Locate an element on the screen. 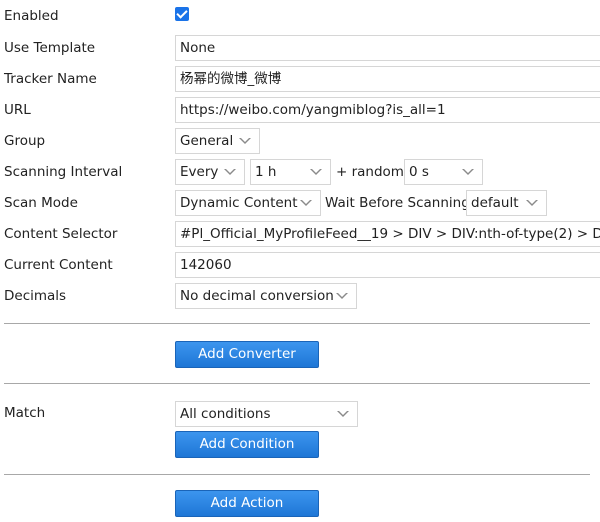  url-input: https://weibo.com/yangmiblog?is_all=1 is located at coordinates (387, 110).